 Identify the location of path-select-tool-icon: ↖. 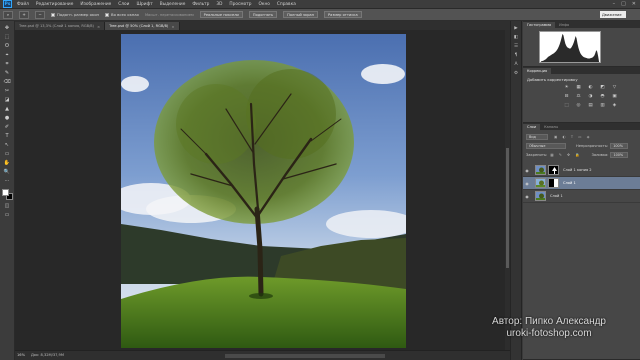
(7, 144).